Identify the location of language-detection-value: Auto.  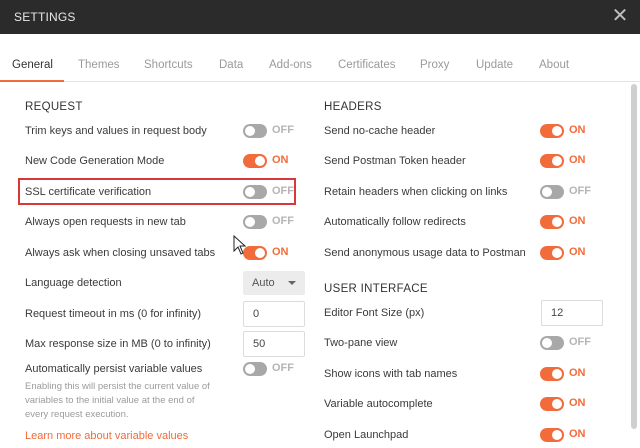
(263, 283).